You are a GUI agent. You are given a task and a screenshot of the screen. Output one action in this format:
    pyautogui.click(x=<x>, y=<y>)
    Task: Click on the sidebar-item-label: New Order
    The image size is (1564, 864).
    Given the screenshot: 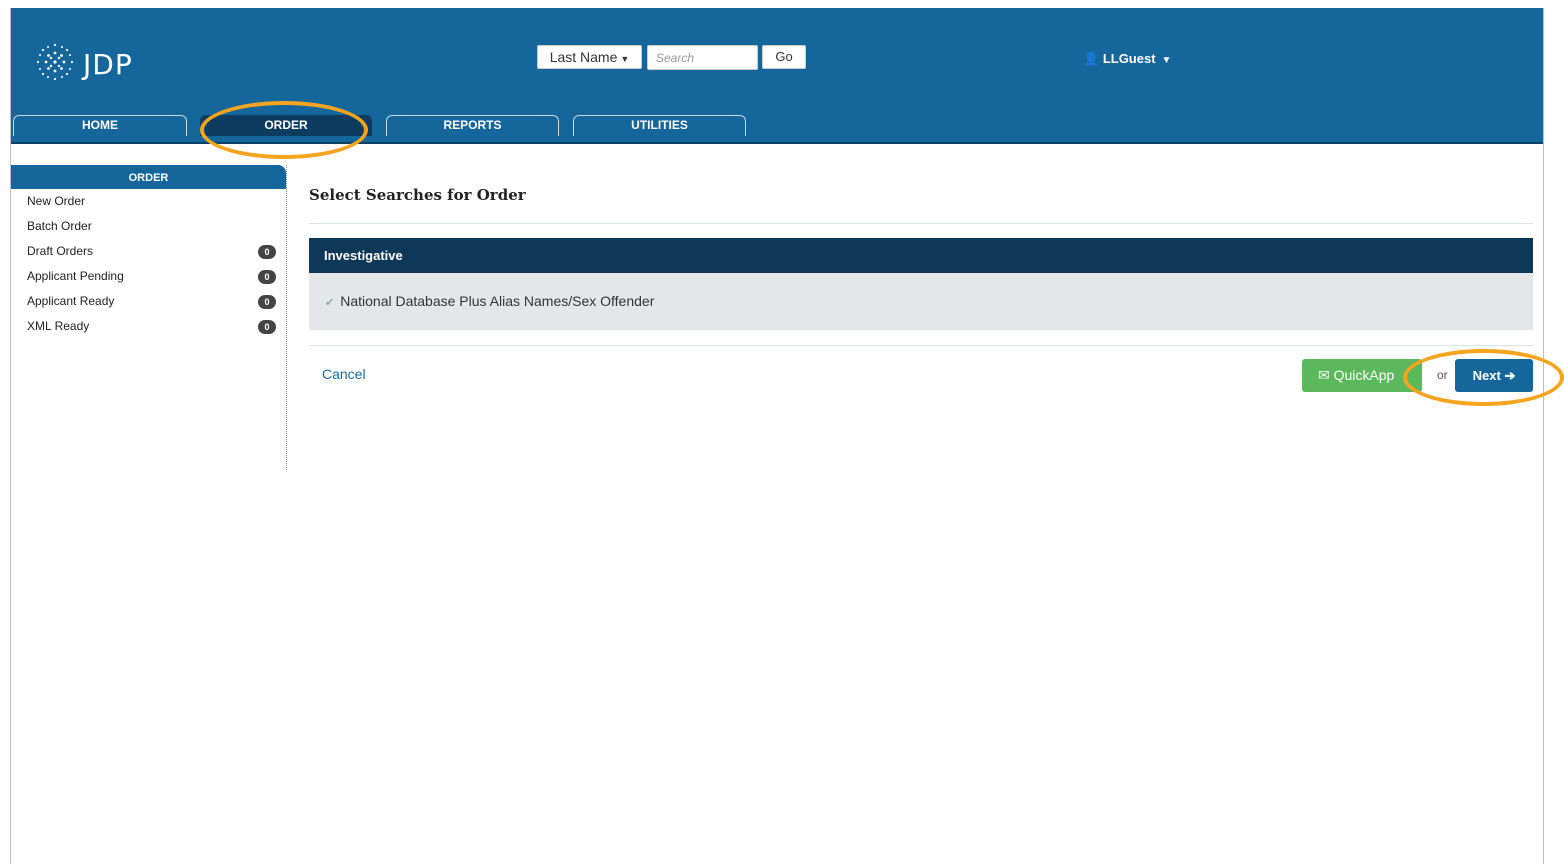 What is the action you would take?
    pyautogui.click(x=56, y=201)
    